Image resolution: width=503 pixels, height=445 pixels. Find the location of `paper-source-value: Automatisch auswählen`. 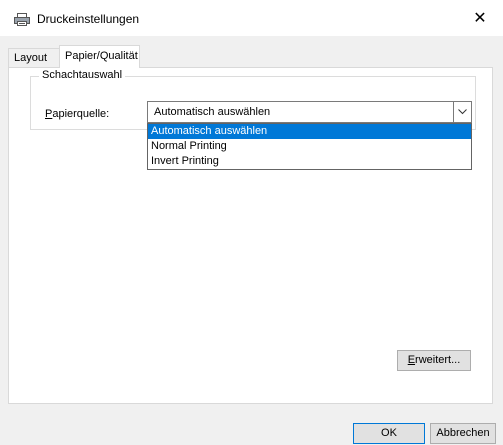

paper-source-value: Automatisch auswählen is located at coordinates (212, 112).